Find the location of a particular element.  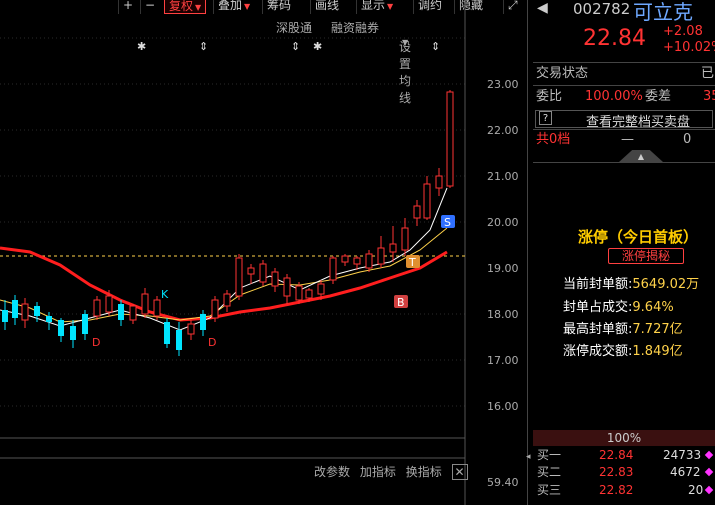

collapse-handle: ◂ is located at coordinates (529, 459).